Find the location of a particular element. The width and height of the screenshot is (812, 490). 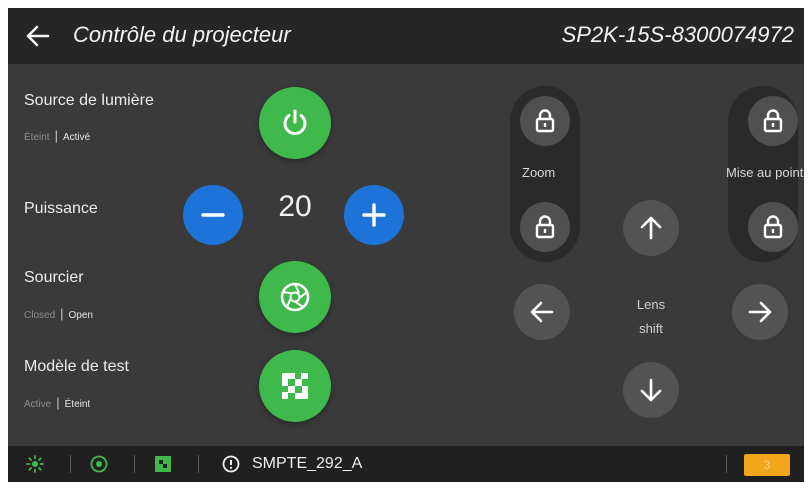

notification-badge: 3 is located at coordinates (767, 465).